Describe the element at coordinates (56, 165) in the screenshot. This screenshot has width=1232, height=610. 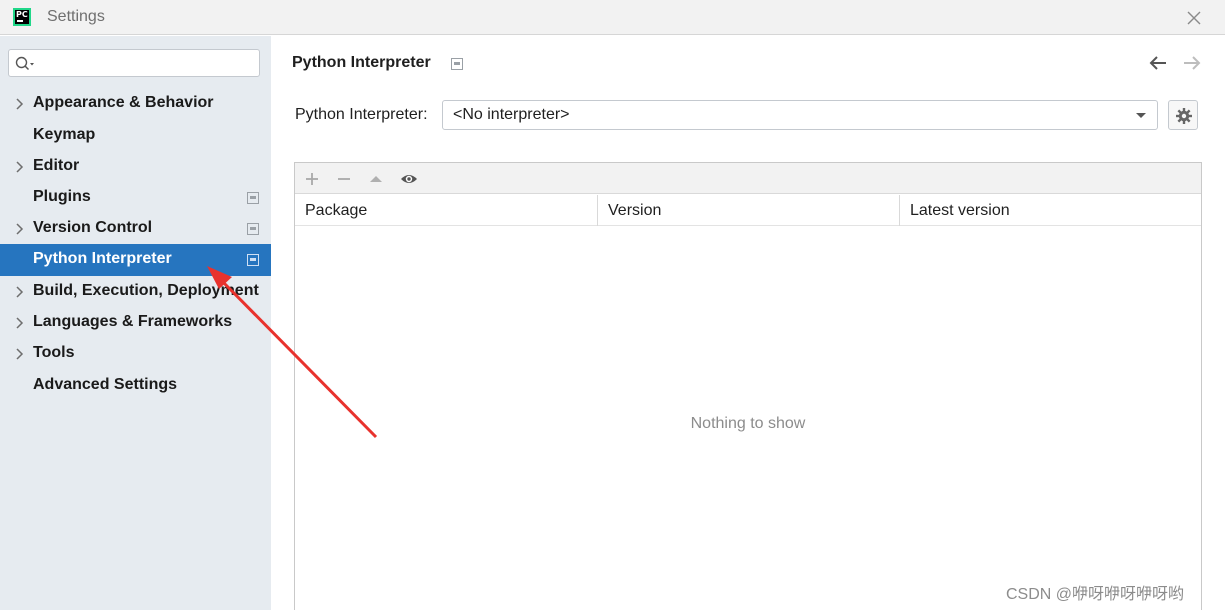
I see `sidebar-item-label: Editor` at that location.